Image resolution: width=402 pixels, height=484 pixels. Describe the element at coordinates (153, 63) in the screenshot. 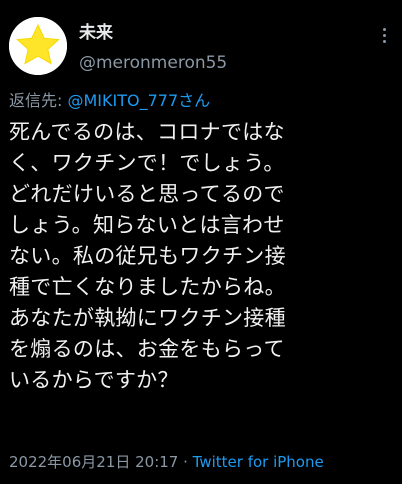

I see `user-handle: @meronmeron55` at that location.